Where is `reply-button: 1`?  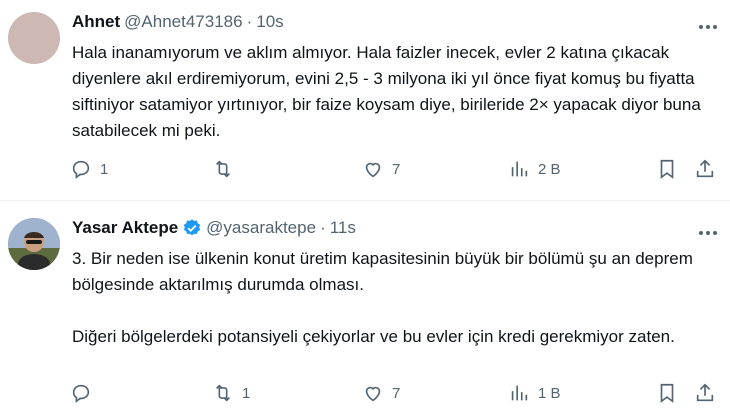 reply-button: 1 is located at coordinates (89, 169).